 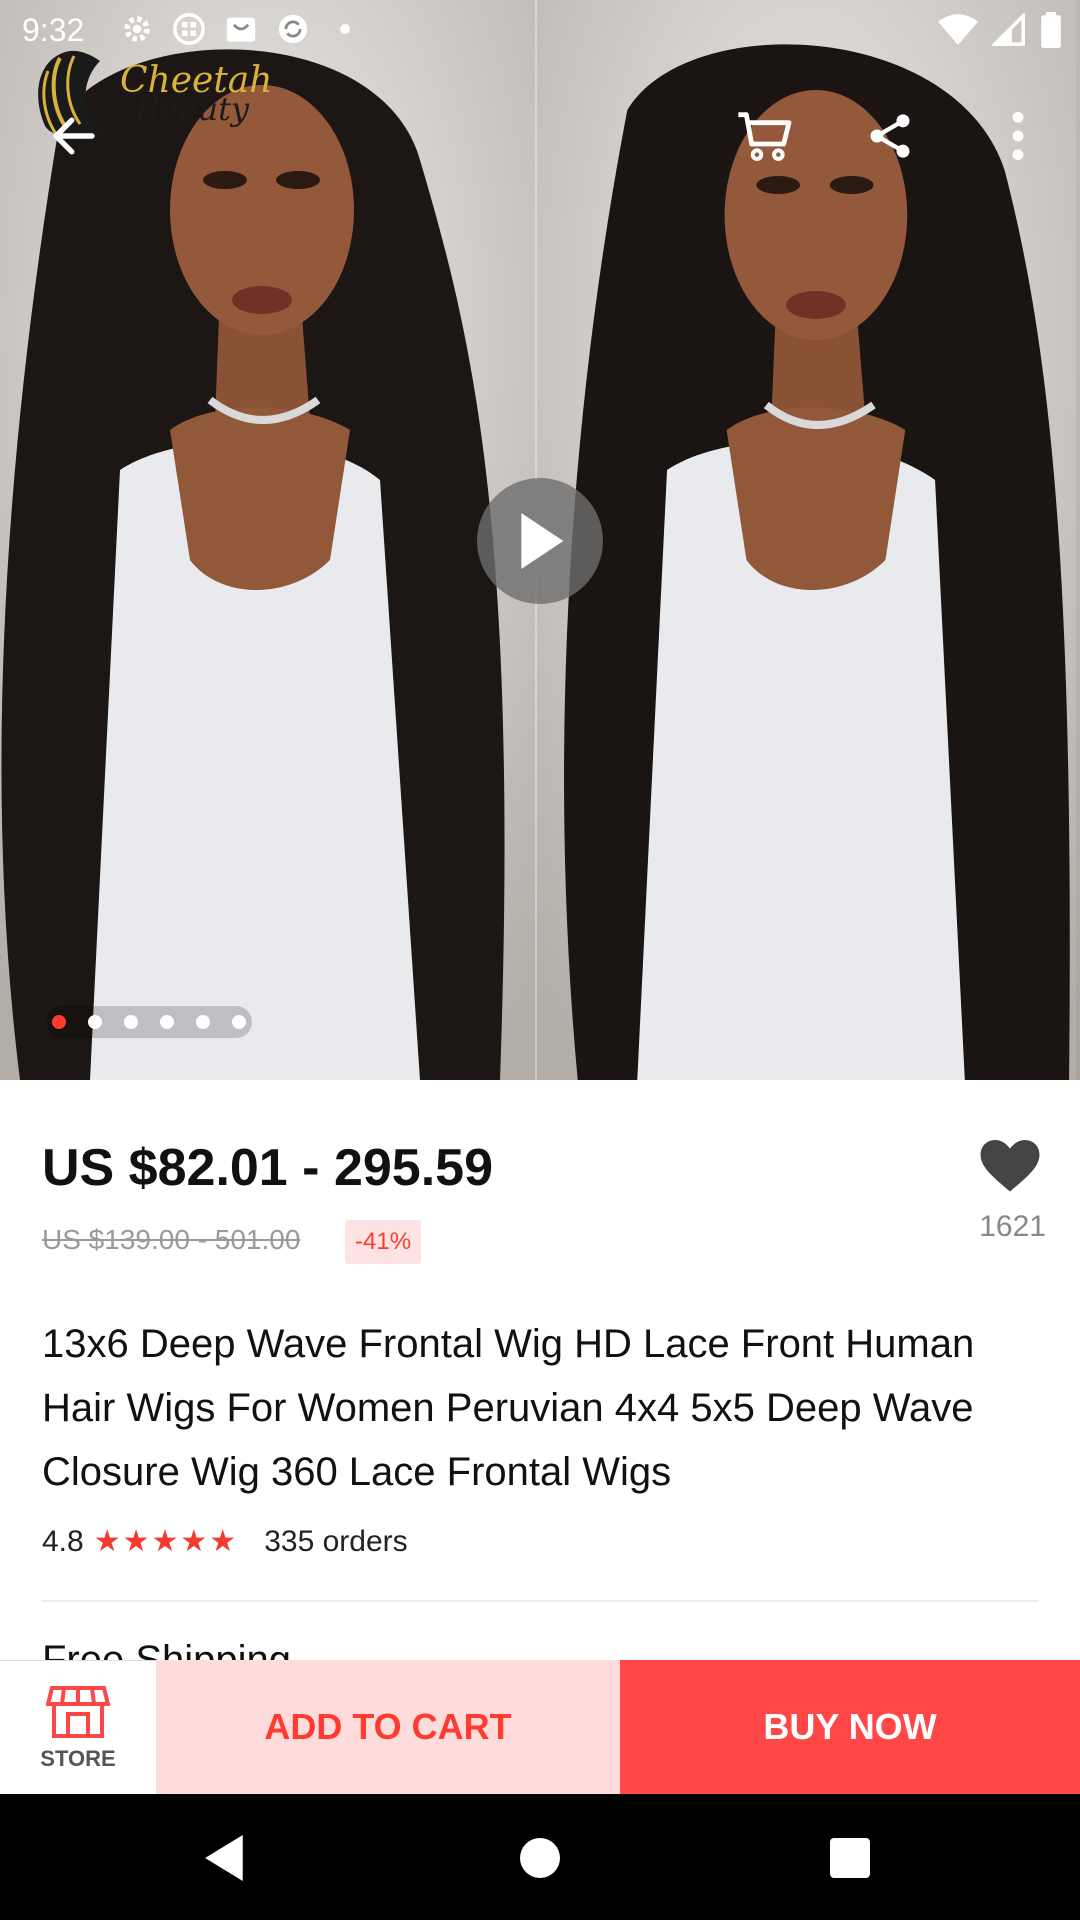 I want to click on back-arrow-icon, so click(x=74, y=136).